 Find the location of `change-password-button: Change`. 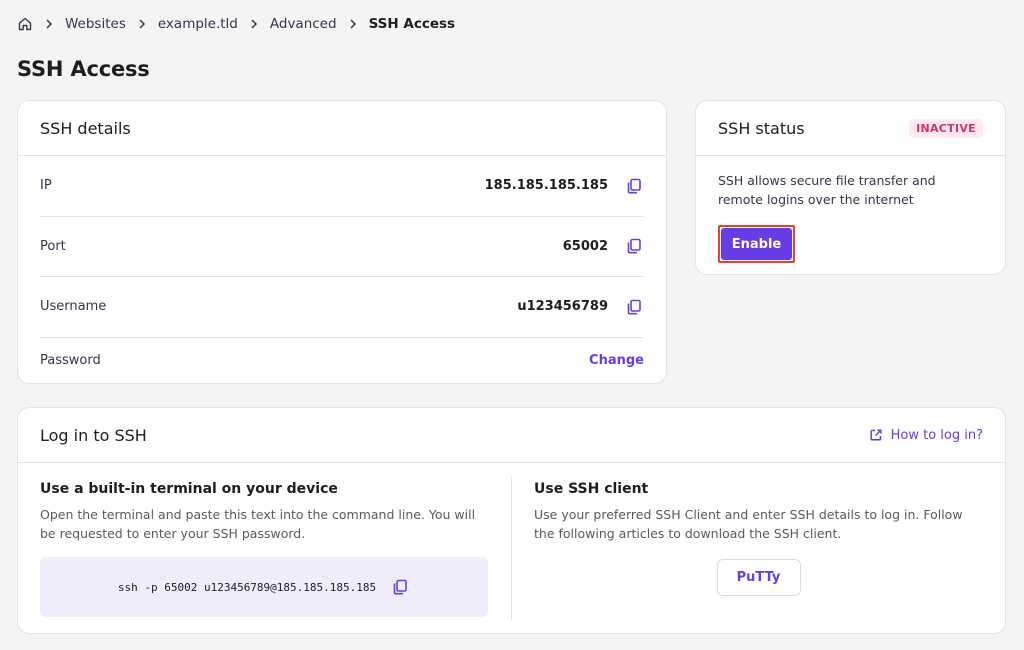

change-password-button: Change is located at coordinates (616, 360).